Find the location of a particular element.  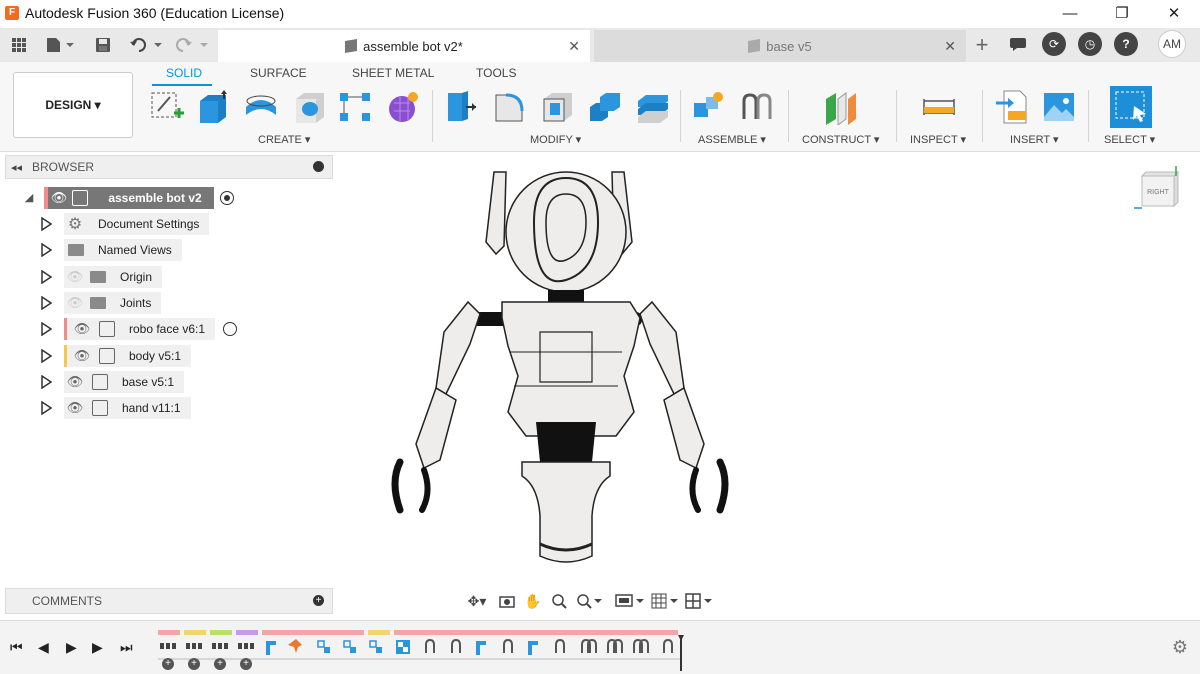

step-forward-icon: ▶ is located at coordinates (97, 647).